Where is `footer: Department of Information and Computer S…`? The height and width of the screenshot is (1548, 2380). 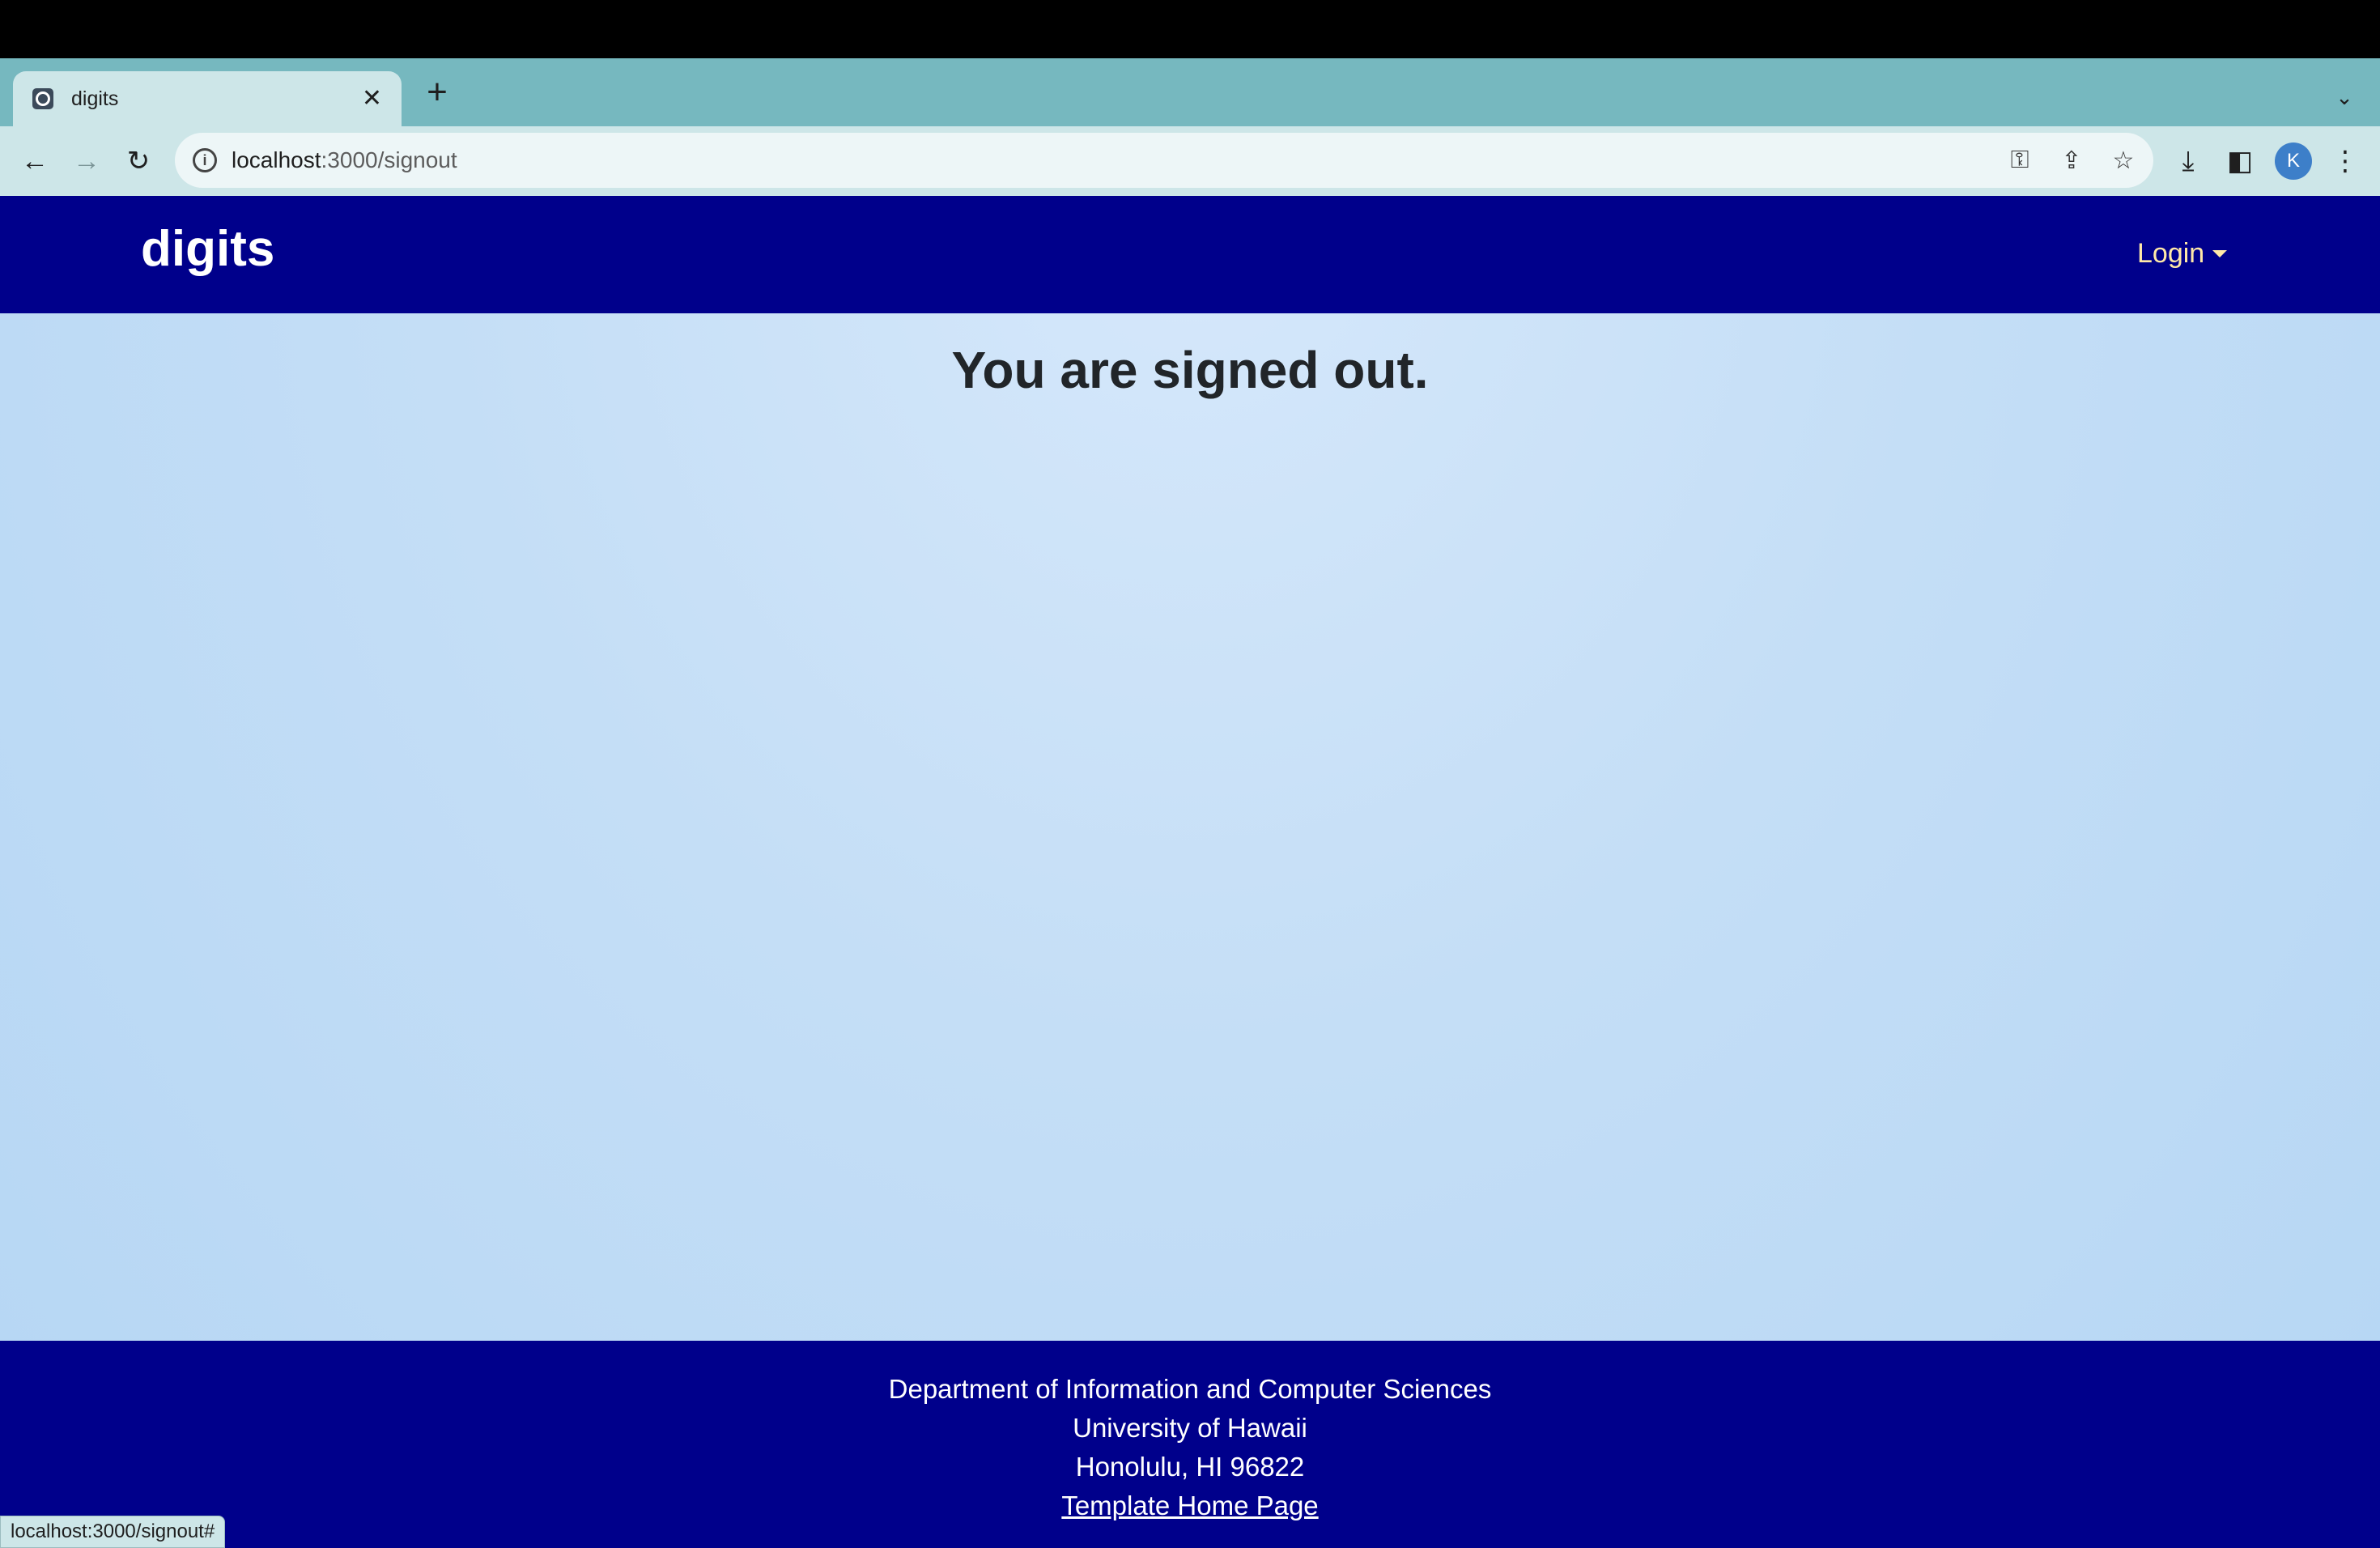 footer: Department of Information and Computer S… is located at coordinates (1190, 1444).